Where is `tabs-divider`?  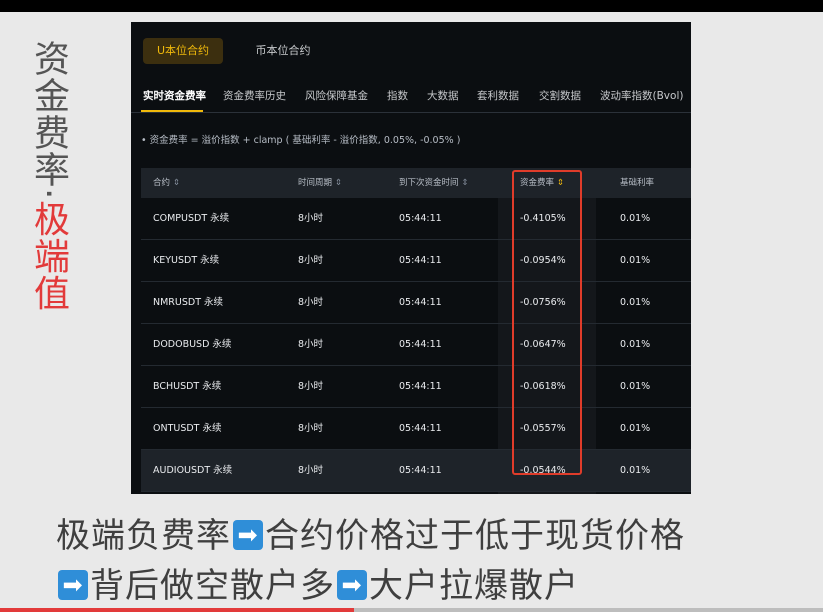
tabs-divider is located at coordinates (411, 112).